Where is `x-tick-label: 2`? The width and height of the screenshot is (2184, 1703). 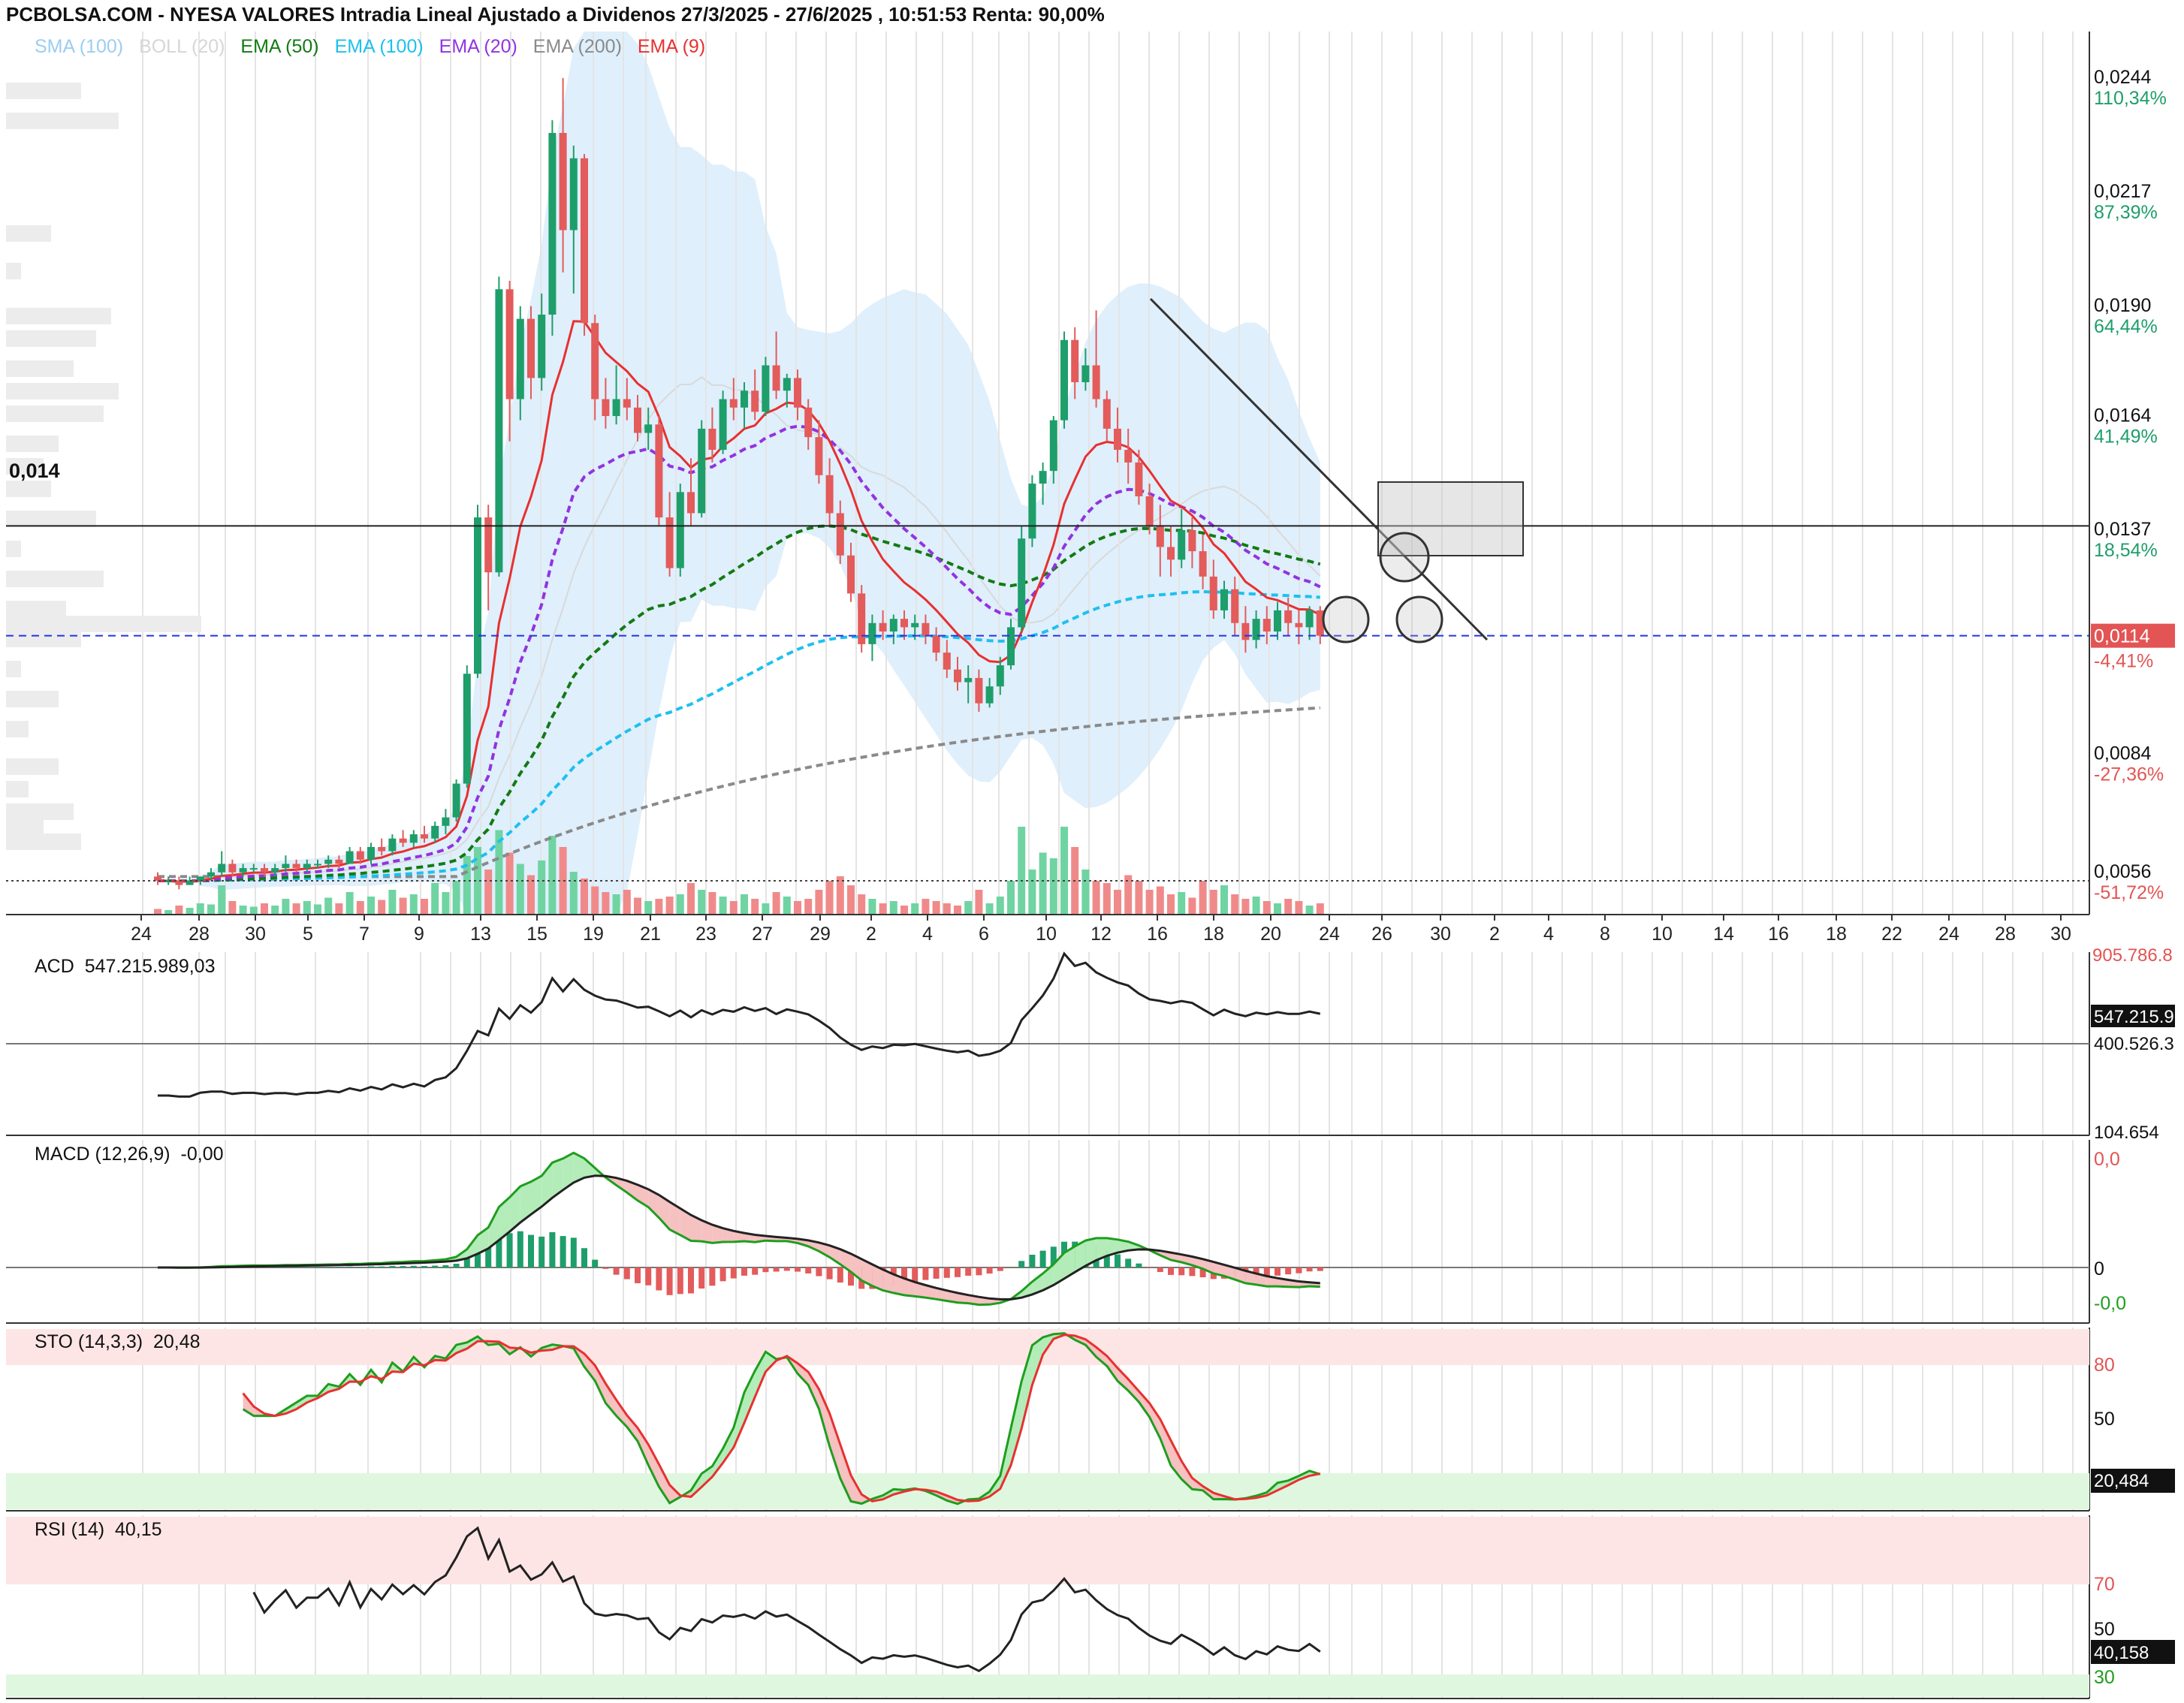 x-tick-label: 2 is located at coordinates (871, 934).